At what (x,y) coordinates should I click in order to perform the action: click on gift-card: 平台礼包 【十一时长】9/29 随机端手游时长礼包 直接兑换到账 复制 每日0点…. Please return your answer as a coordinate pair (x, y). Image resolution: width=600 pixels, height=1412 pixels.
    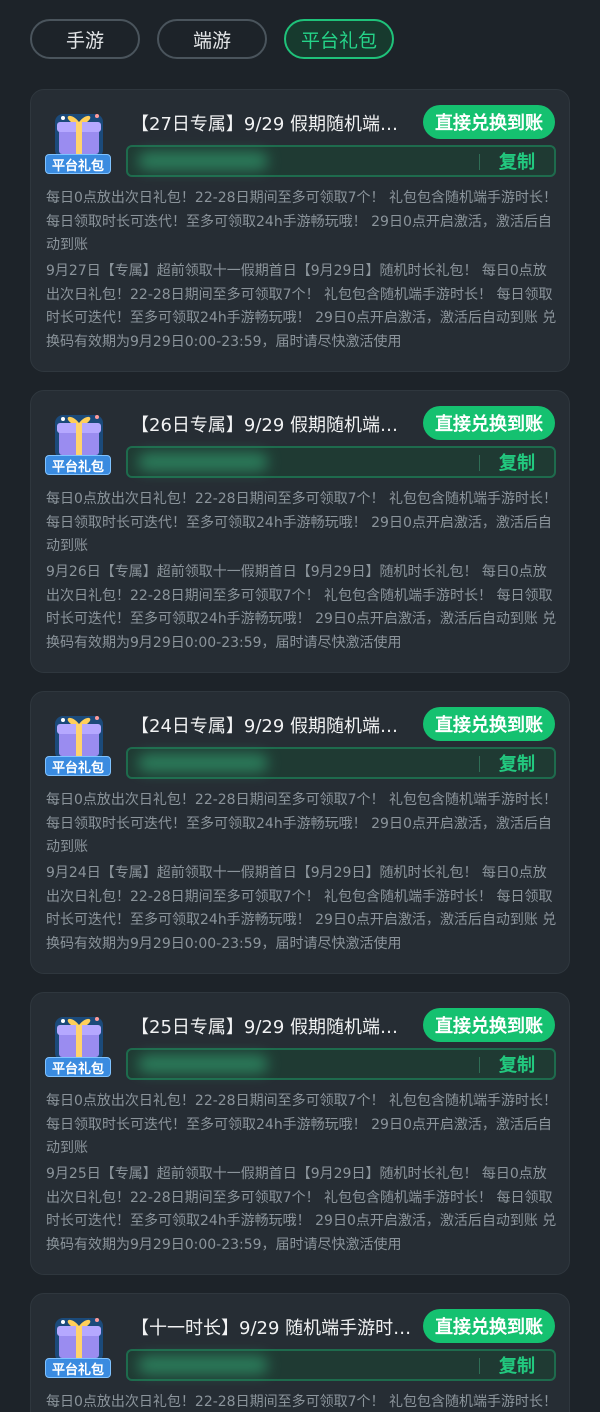
    Looking at the image, I should click on (300, 1352).